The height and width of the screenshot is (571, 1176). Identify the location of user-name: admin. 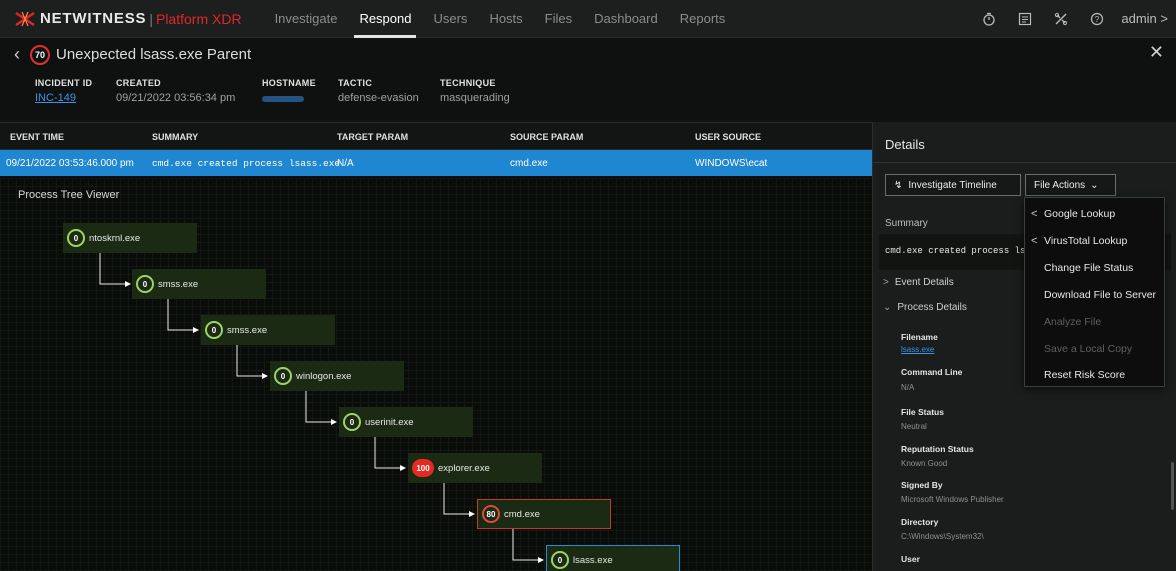
(1139, 18).